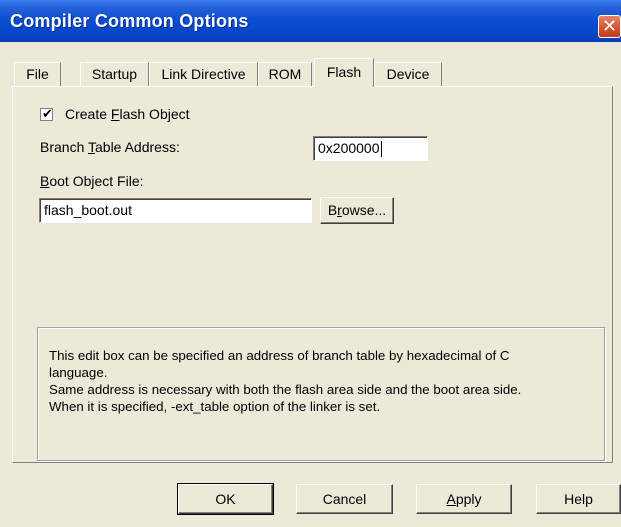 This screenshot has width=621, height=527. I want to click on title-bar: Compiler Common Options ✕, so click(310, 21).